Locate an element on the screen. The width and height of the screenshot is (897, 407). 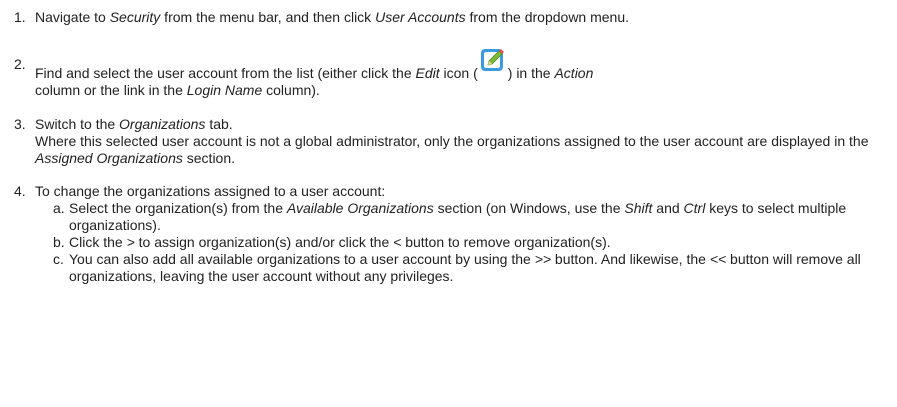
text: and is located at coordinates (668, 208).